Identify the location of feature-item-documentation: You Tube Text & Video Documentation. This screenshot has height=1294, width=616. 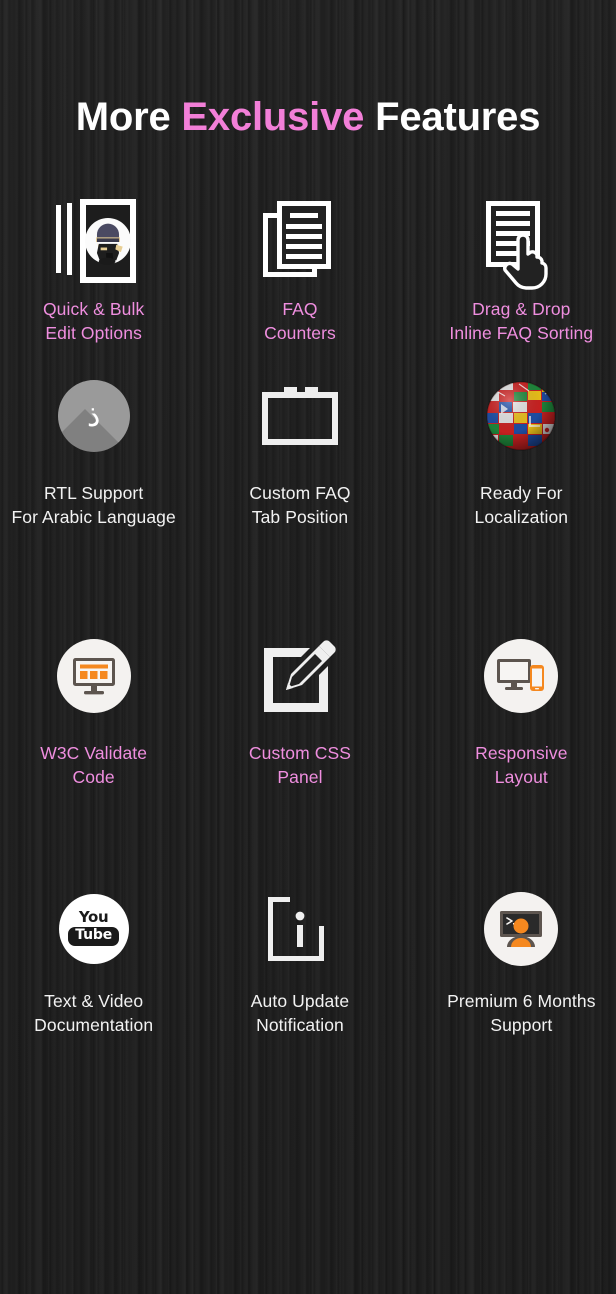
(98, 984).